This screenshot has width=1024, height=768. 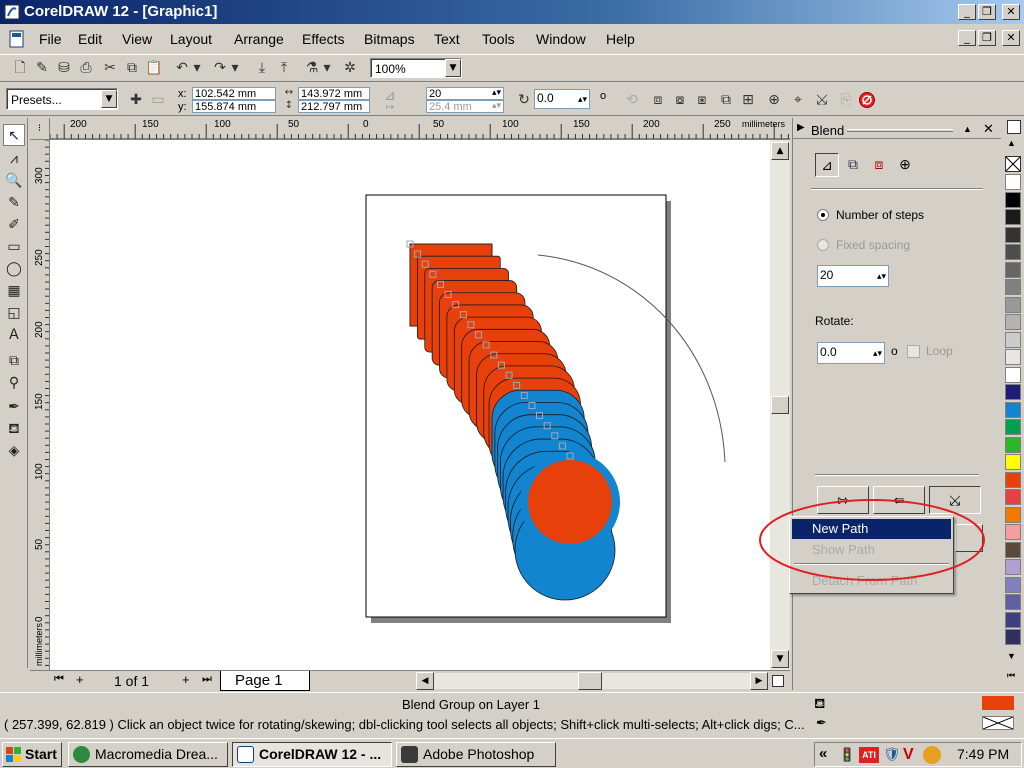 I want to click on start-end-properties-icon: ⌖, so click(x=798, y=100).